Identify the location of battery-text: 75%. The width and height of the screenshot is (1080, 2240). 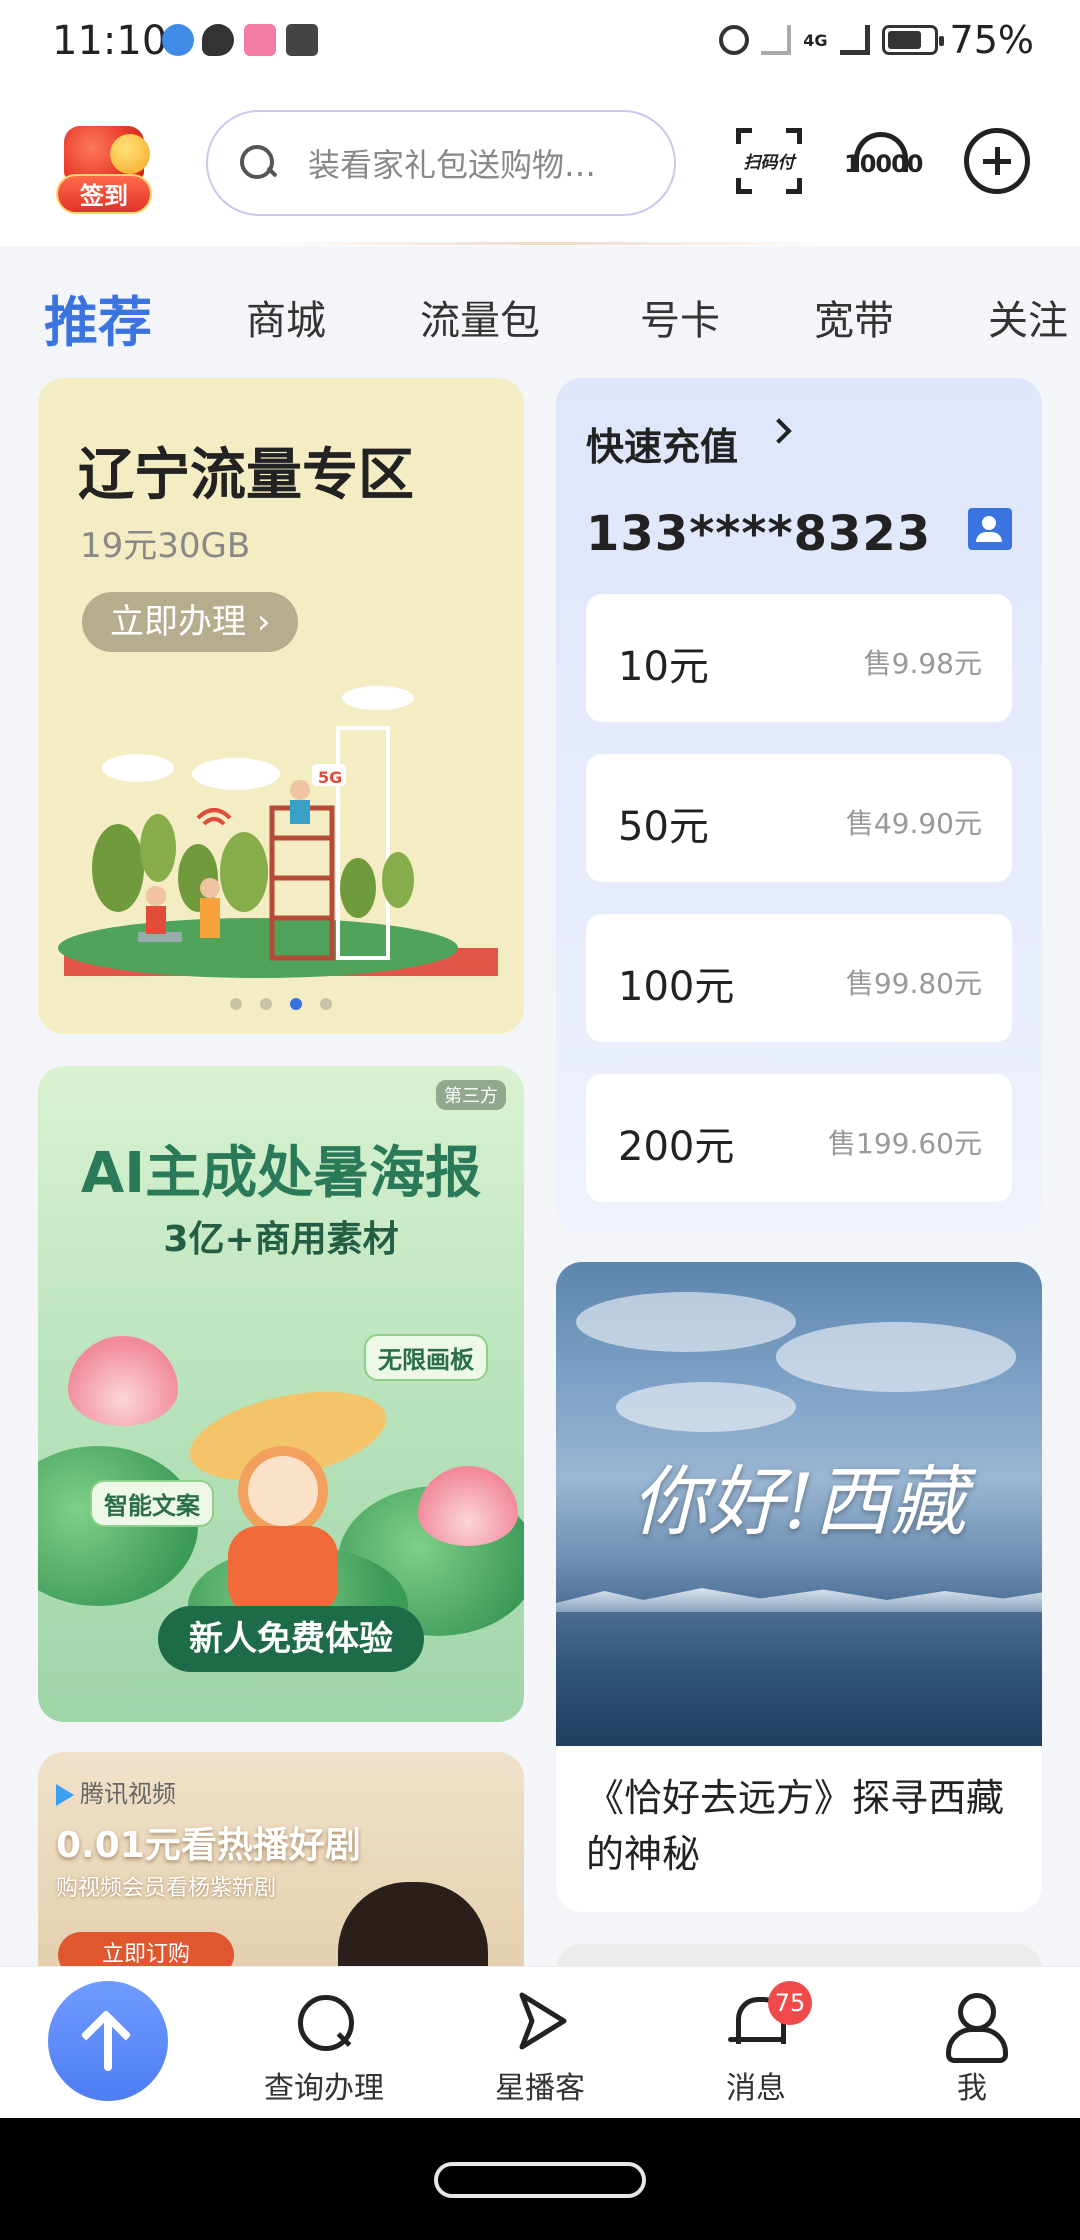
(991, 40).